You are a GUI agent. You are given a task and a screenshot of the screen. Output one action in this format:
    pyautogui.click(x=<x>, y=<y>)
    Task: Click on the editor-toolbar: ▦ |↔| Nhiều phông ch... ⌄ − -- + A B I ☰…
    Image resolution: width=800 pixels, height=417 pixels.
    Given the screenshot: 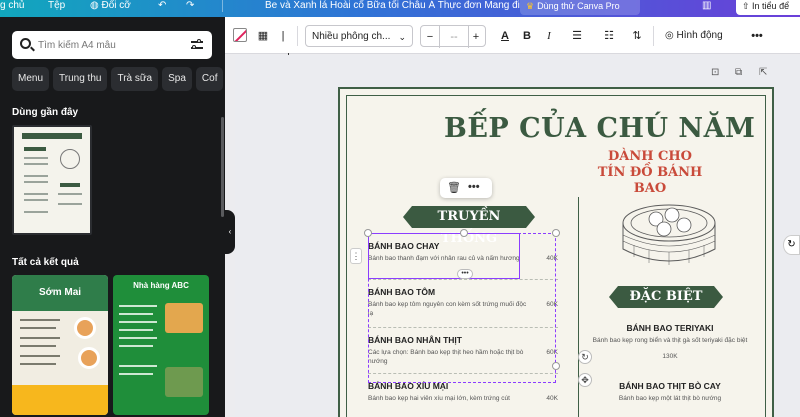 What is the action you would take?
    pyautogui.click(x=512, y=40)
    